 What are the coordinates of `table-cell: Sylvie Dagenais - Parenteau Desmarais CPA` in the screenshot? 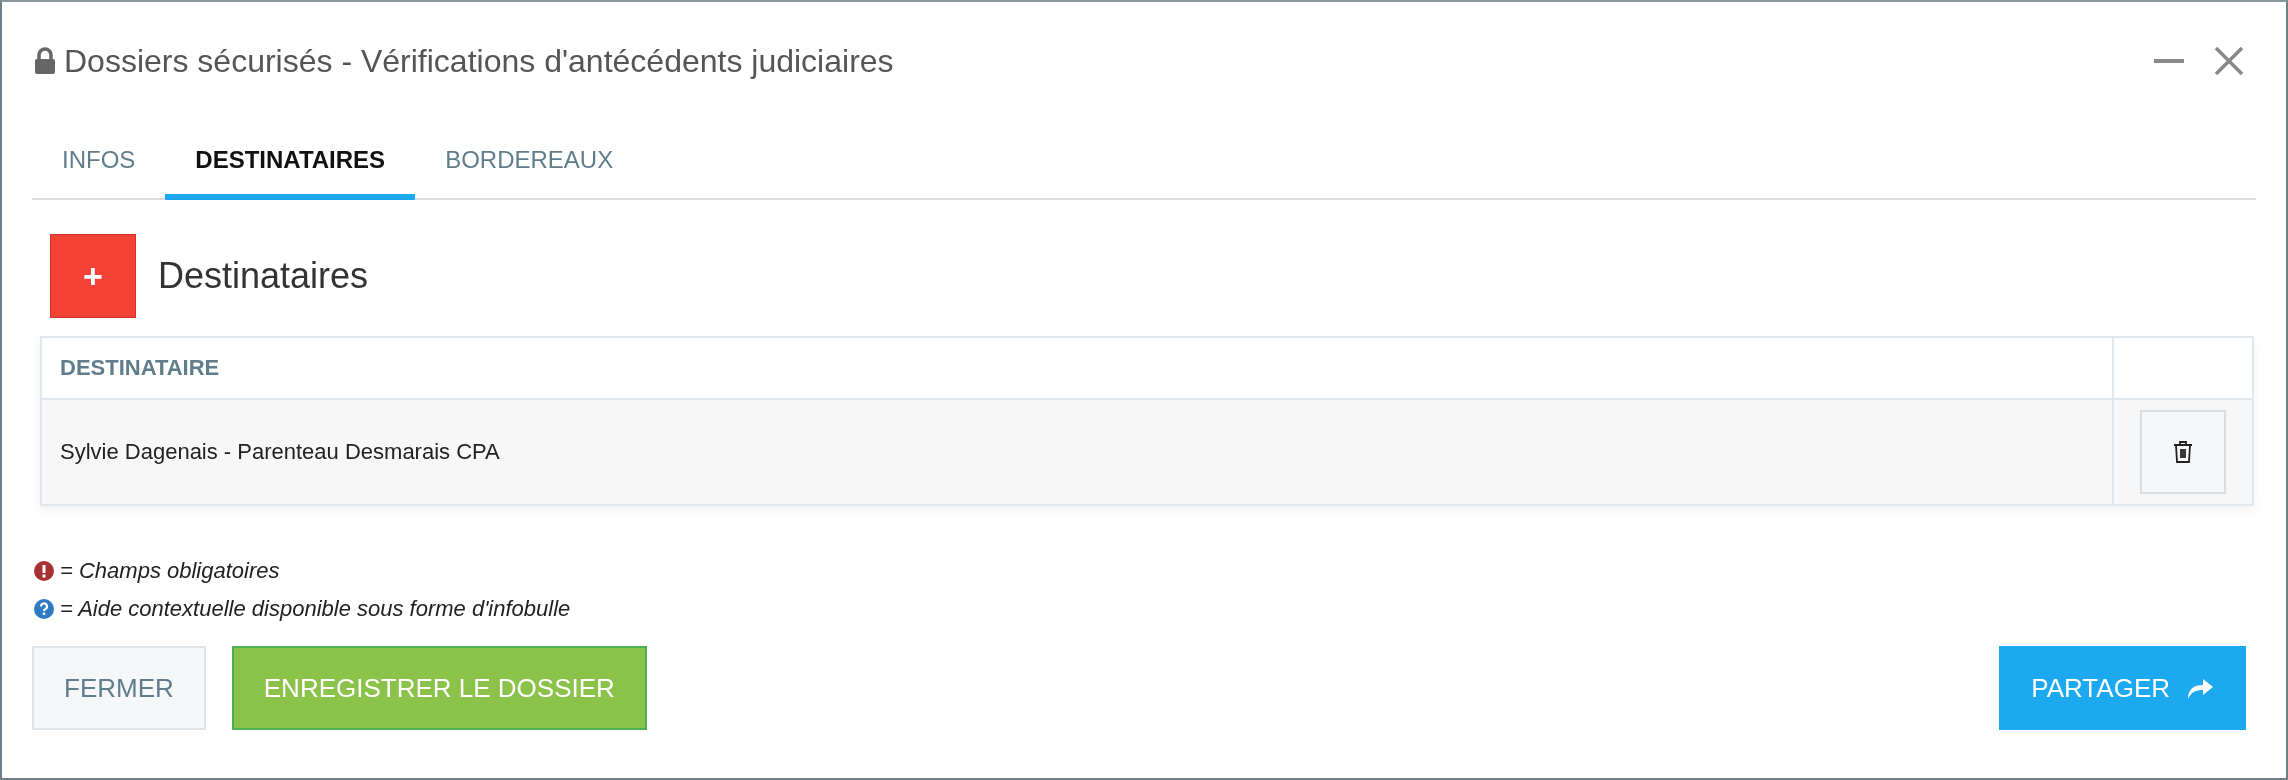 It's located at (1077, 452).